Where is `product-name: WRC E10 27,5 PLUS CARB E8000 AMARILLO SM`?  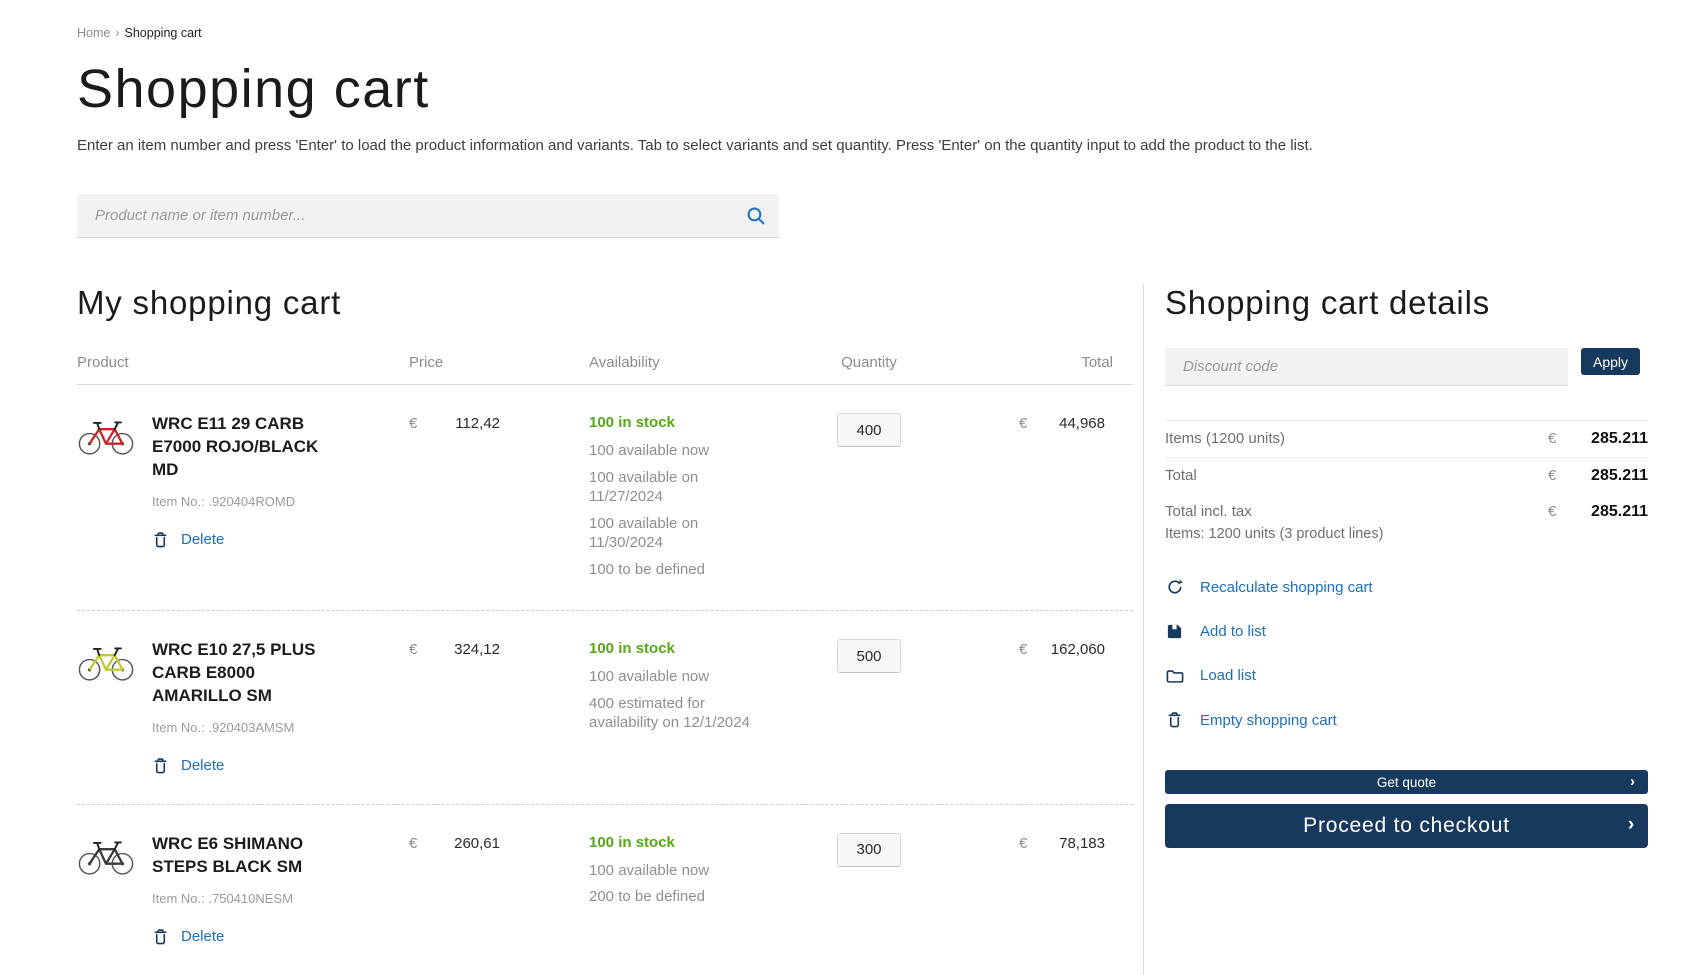
product-name: WRC E10 27,5 PLUS CARB E8000 AMARILLO SM is located at coordinates (242, 673).